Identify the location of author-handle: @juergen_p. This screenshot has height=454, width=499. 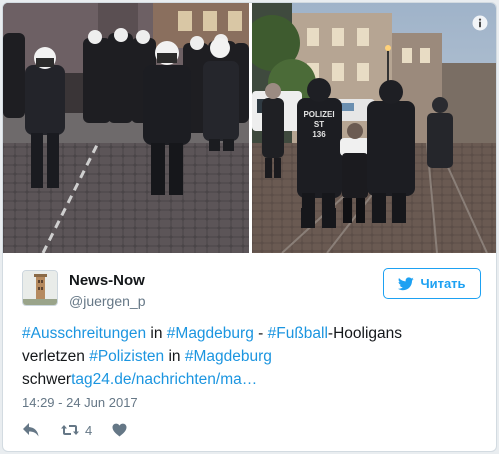
(107, 301).